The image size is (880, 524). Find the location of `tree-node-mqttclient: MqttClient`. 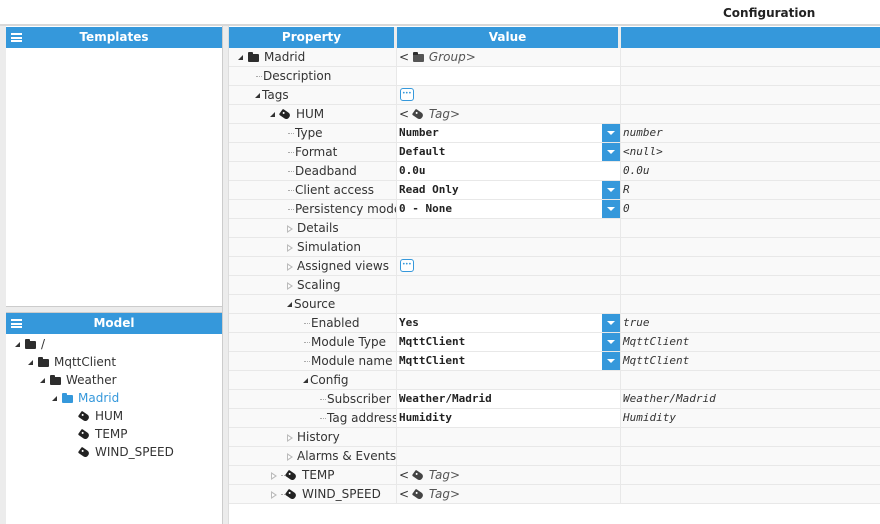

tree-node-mqttclient: MqttClient is located at coordinates (114, 362).